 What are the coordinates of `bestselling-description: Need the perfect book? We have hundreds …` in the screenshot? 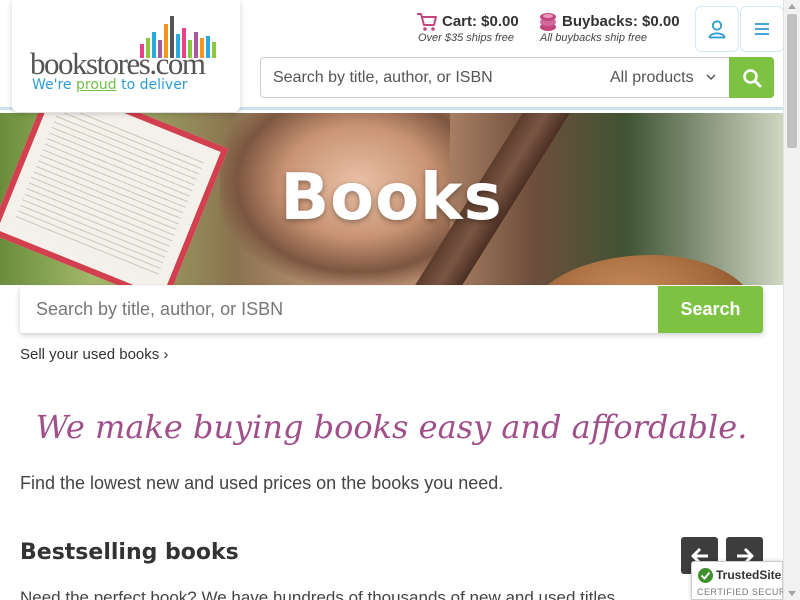 It's located at (318, 594).